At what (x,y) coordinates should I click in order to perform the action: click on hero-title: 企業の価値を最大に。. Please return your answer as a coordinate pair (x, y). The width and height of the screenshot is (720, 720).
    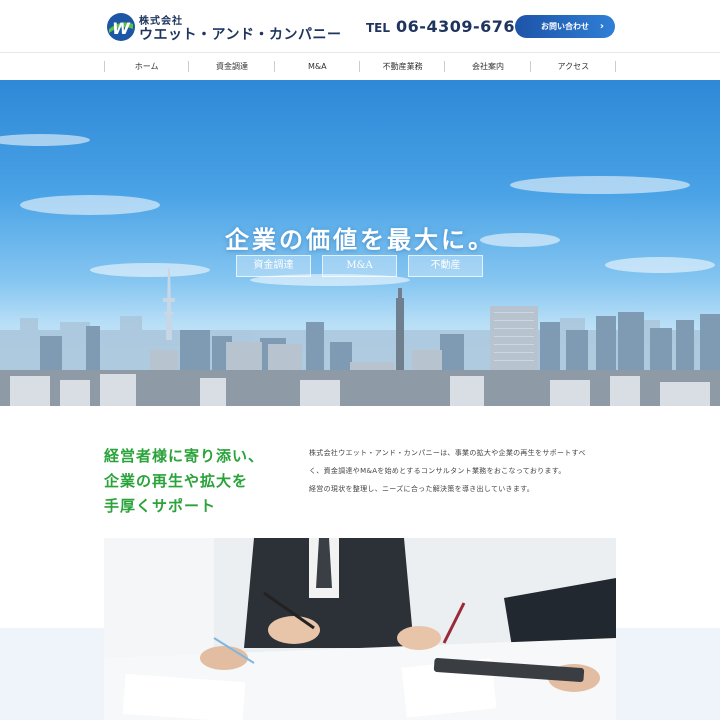
    Looking at the image, I should click on (360, 239).